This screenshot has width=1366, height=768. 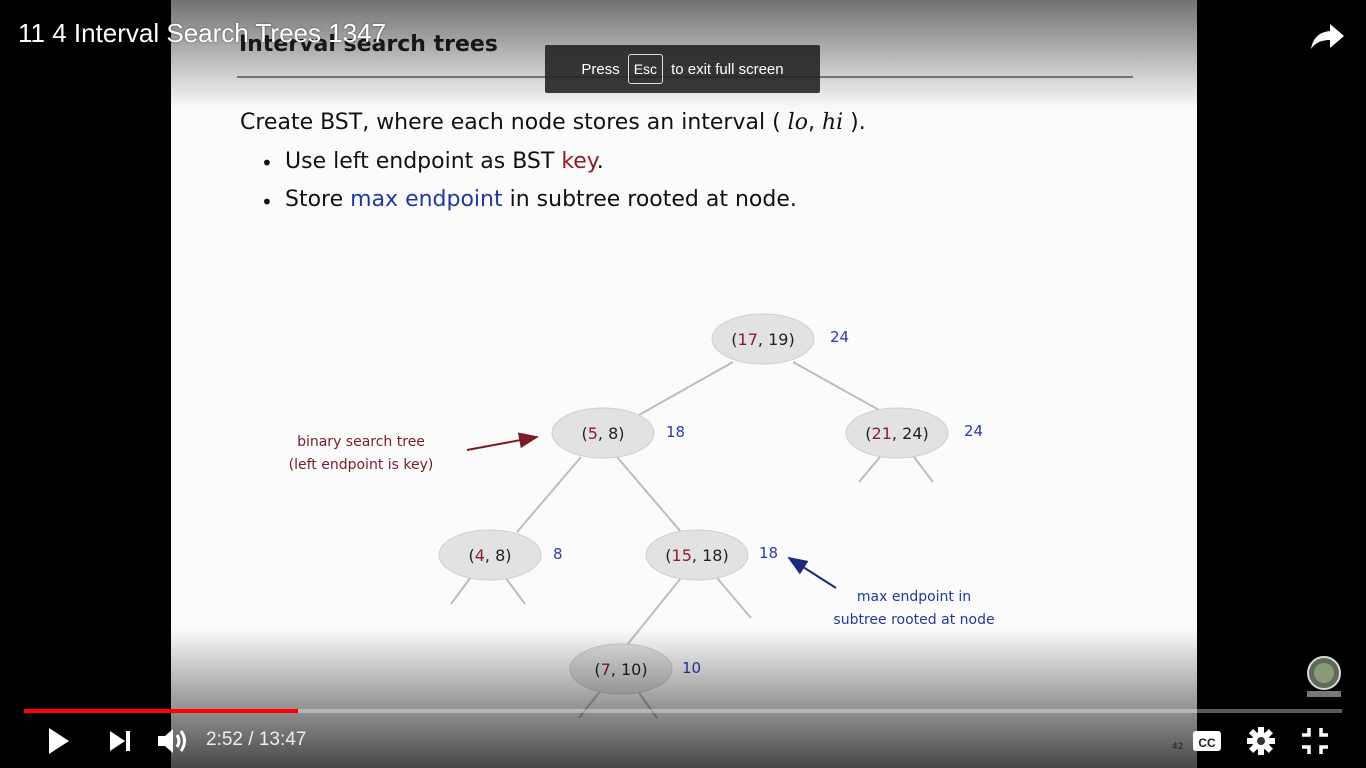 I want to click on exit-fullscreen-button, so click(x=1315, y=741).